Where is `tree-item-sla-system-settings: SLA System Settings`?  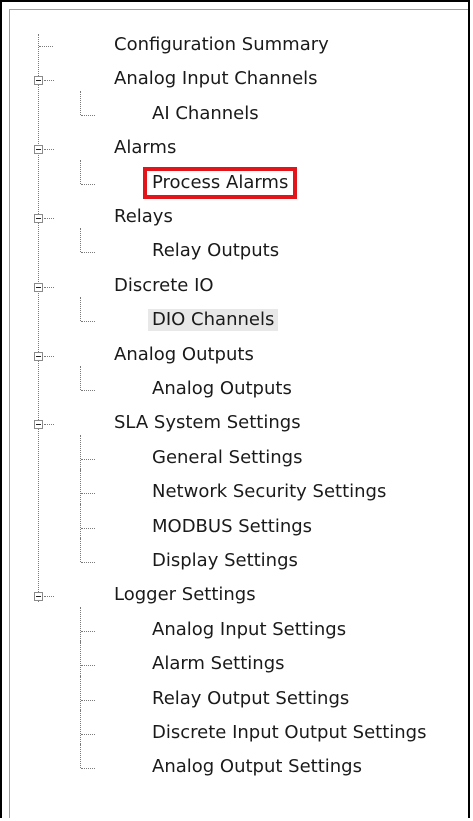
tree-item-sla-system-settings: SLA System Settings is located at coordinates (240, 423).